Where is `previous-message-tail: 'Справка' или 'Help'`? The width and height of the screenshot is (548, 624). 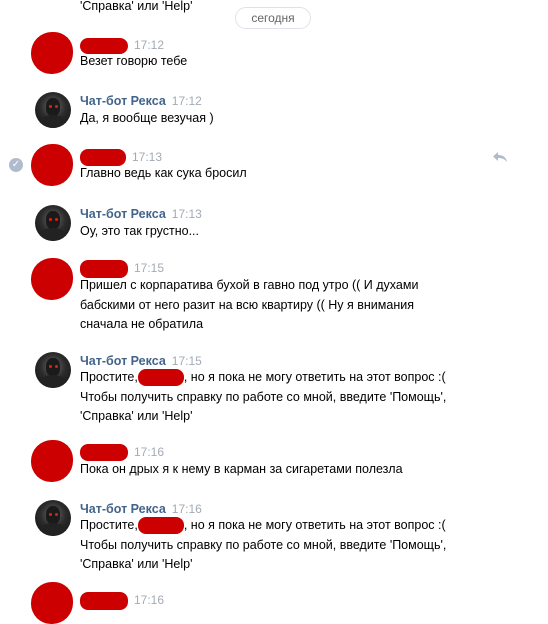
previous-message-tail: 'Справка' или 'Help' is located at coordinates (136, 6).